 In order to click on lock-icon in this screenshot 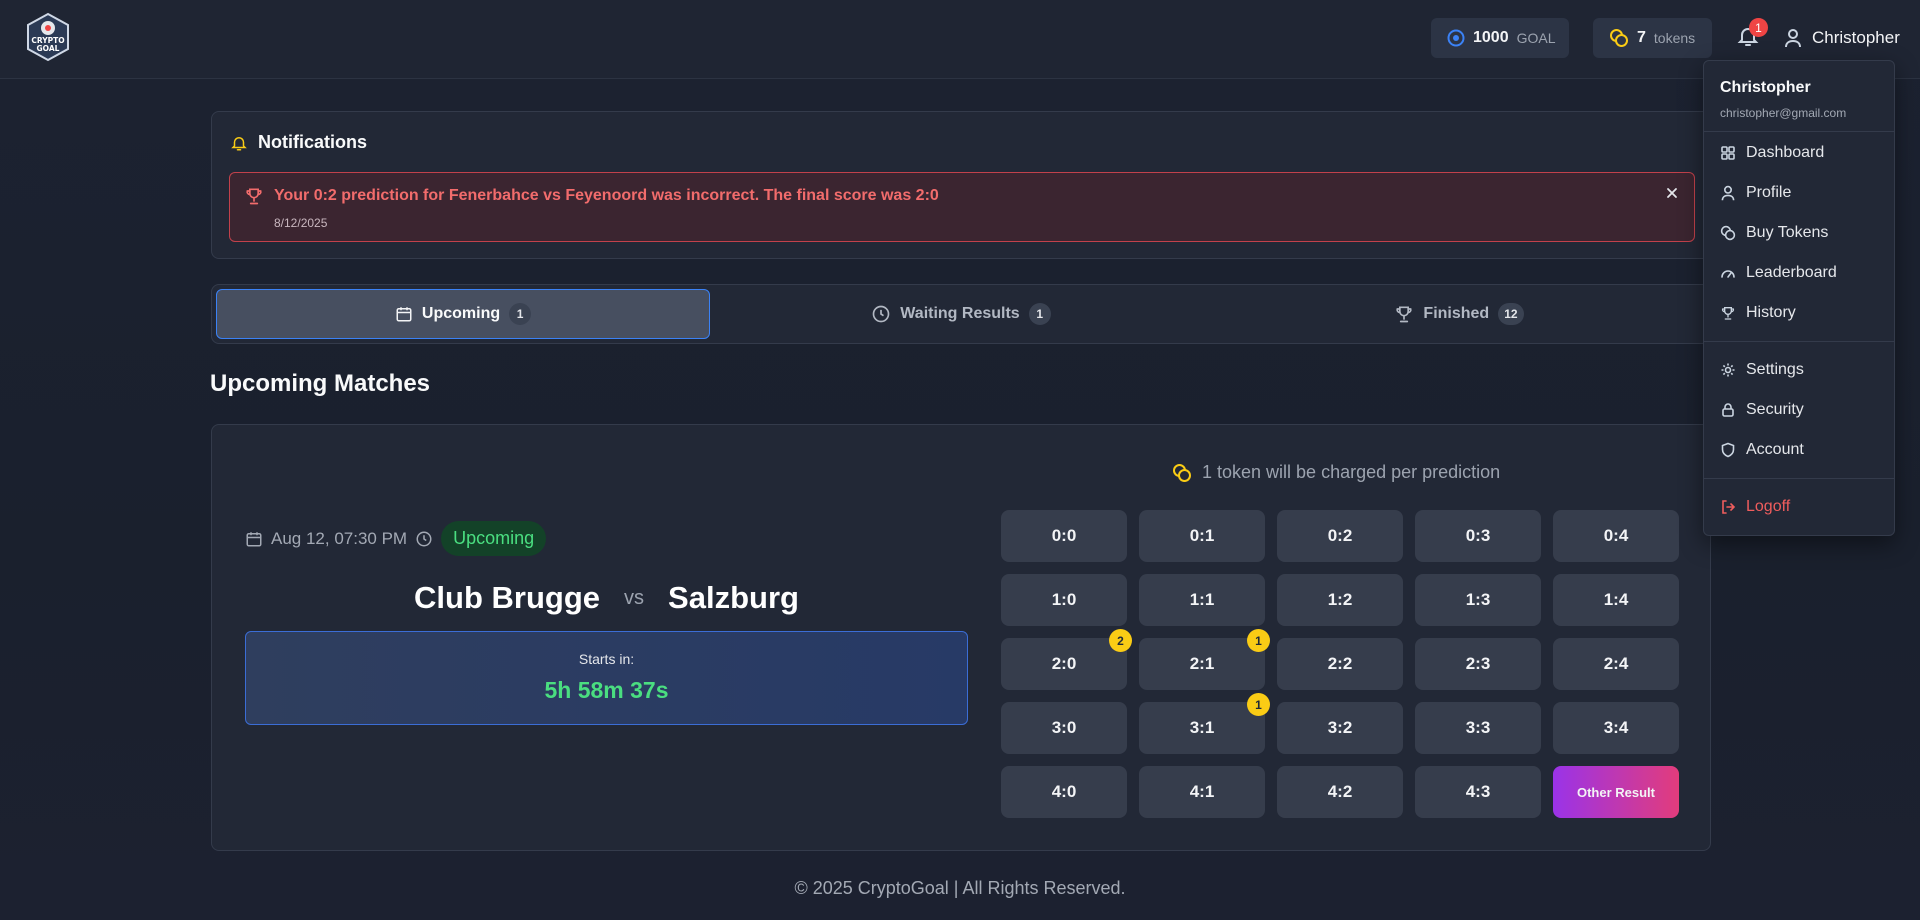, I will do `click(1728, 410)`.